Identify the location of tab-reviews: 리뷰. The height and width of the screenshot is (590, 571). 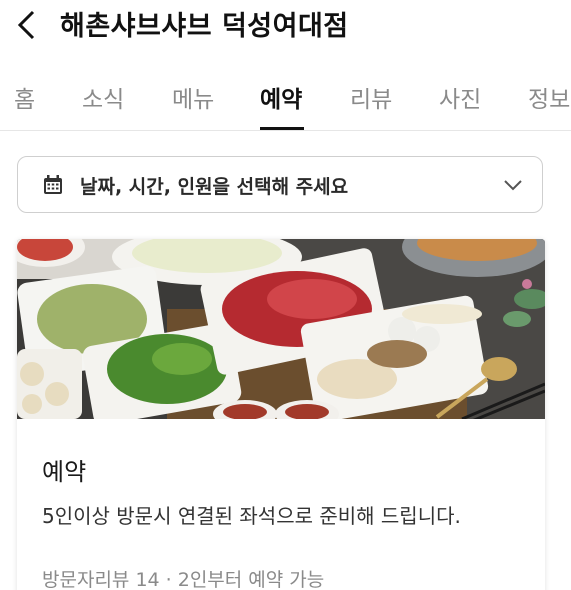
(371, 97).